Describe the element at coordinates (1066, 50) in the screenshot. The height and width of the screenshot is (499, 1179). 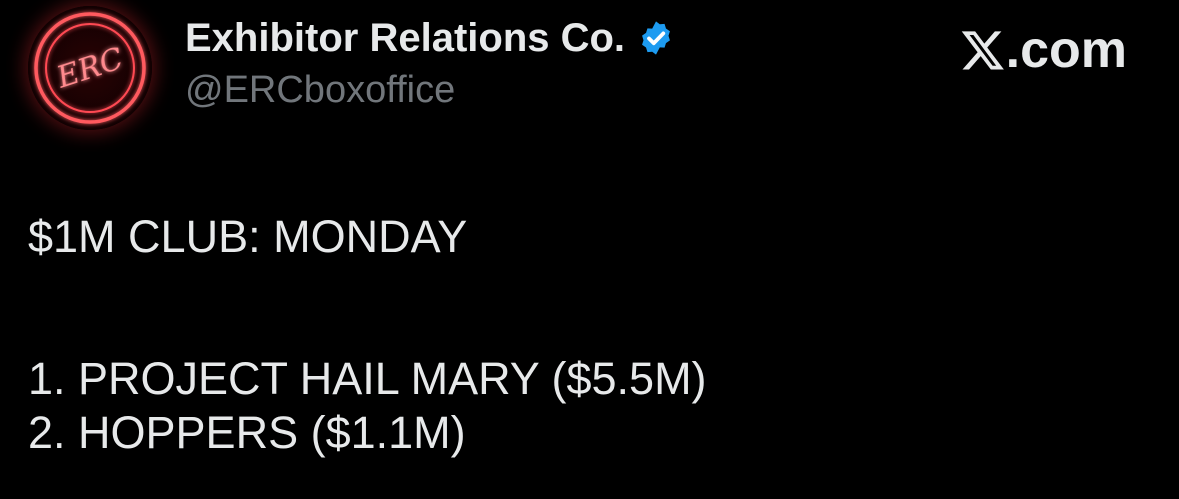
I see `brand-domain-text: .com` at that location.